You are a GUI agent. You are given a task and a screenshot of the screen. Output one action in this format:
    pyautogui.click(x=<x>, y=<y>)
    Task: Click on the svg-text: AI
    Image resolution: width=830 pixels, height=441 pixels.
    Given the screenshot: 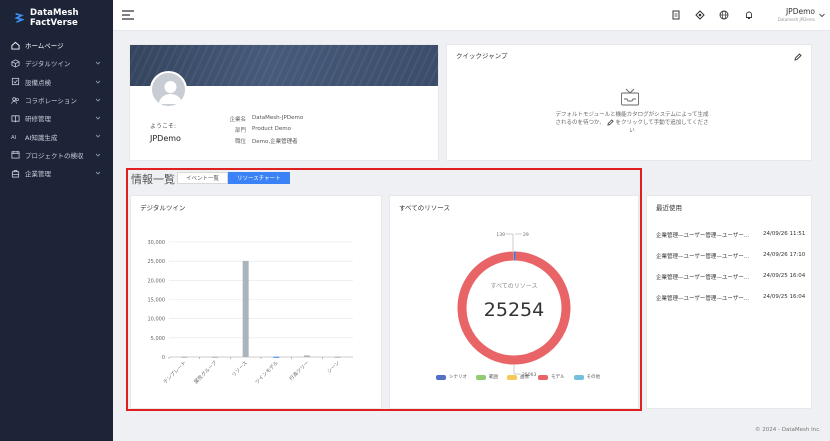 What is the action you would take?
    pyautogui.click(x=14, y=138)
    